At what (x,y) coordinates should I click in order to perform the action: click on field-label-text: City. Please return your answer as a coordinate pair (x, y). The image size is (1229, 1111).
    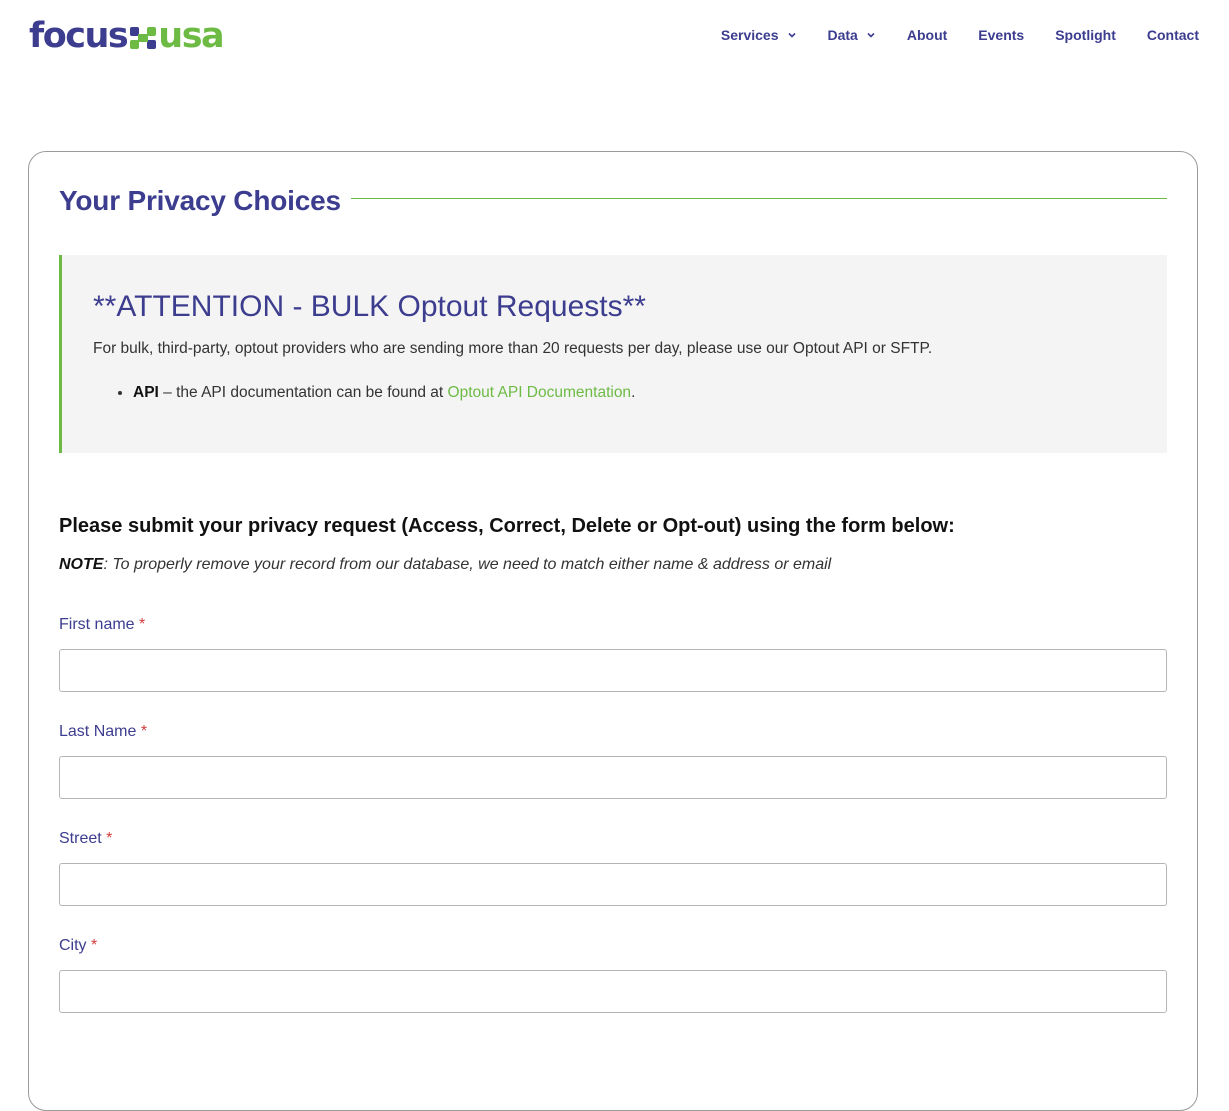
    Looking at the image, I should click on (73, 945).